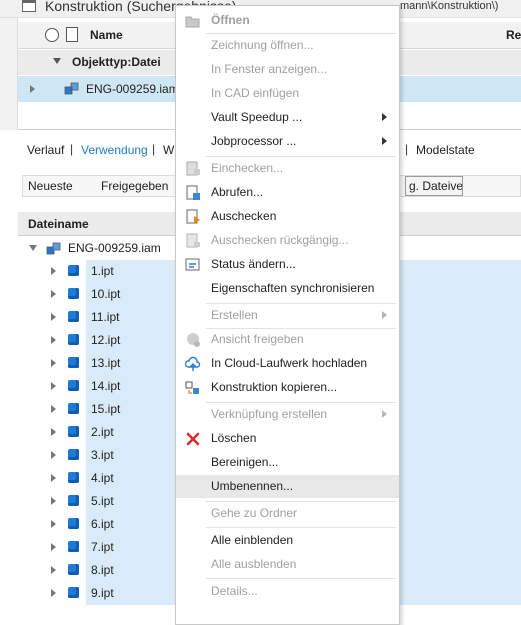 The height and width of the screenshot is (625, 521). What do you see at coordinates (192, 22) in the screenshot?
I see `open-folder-icon` at bounding box center [192, 22].